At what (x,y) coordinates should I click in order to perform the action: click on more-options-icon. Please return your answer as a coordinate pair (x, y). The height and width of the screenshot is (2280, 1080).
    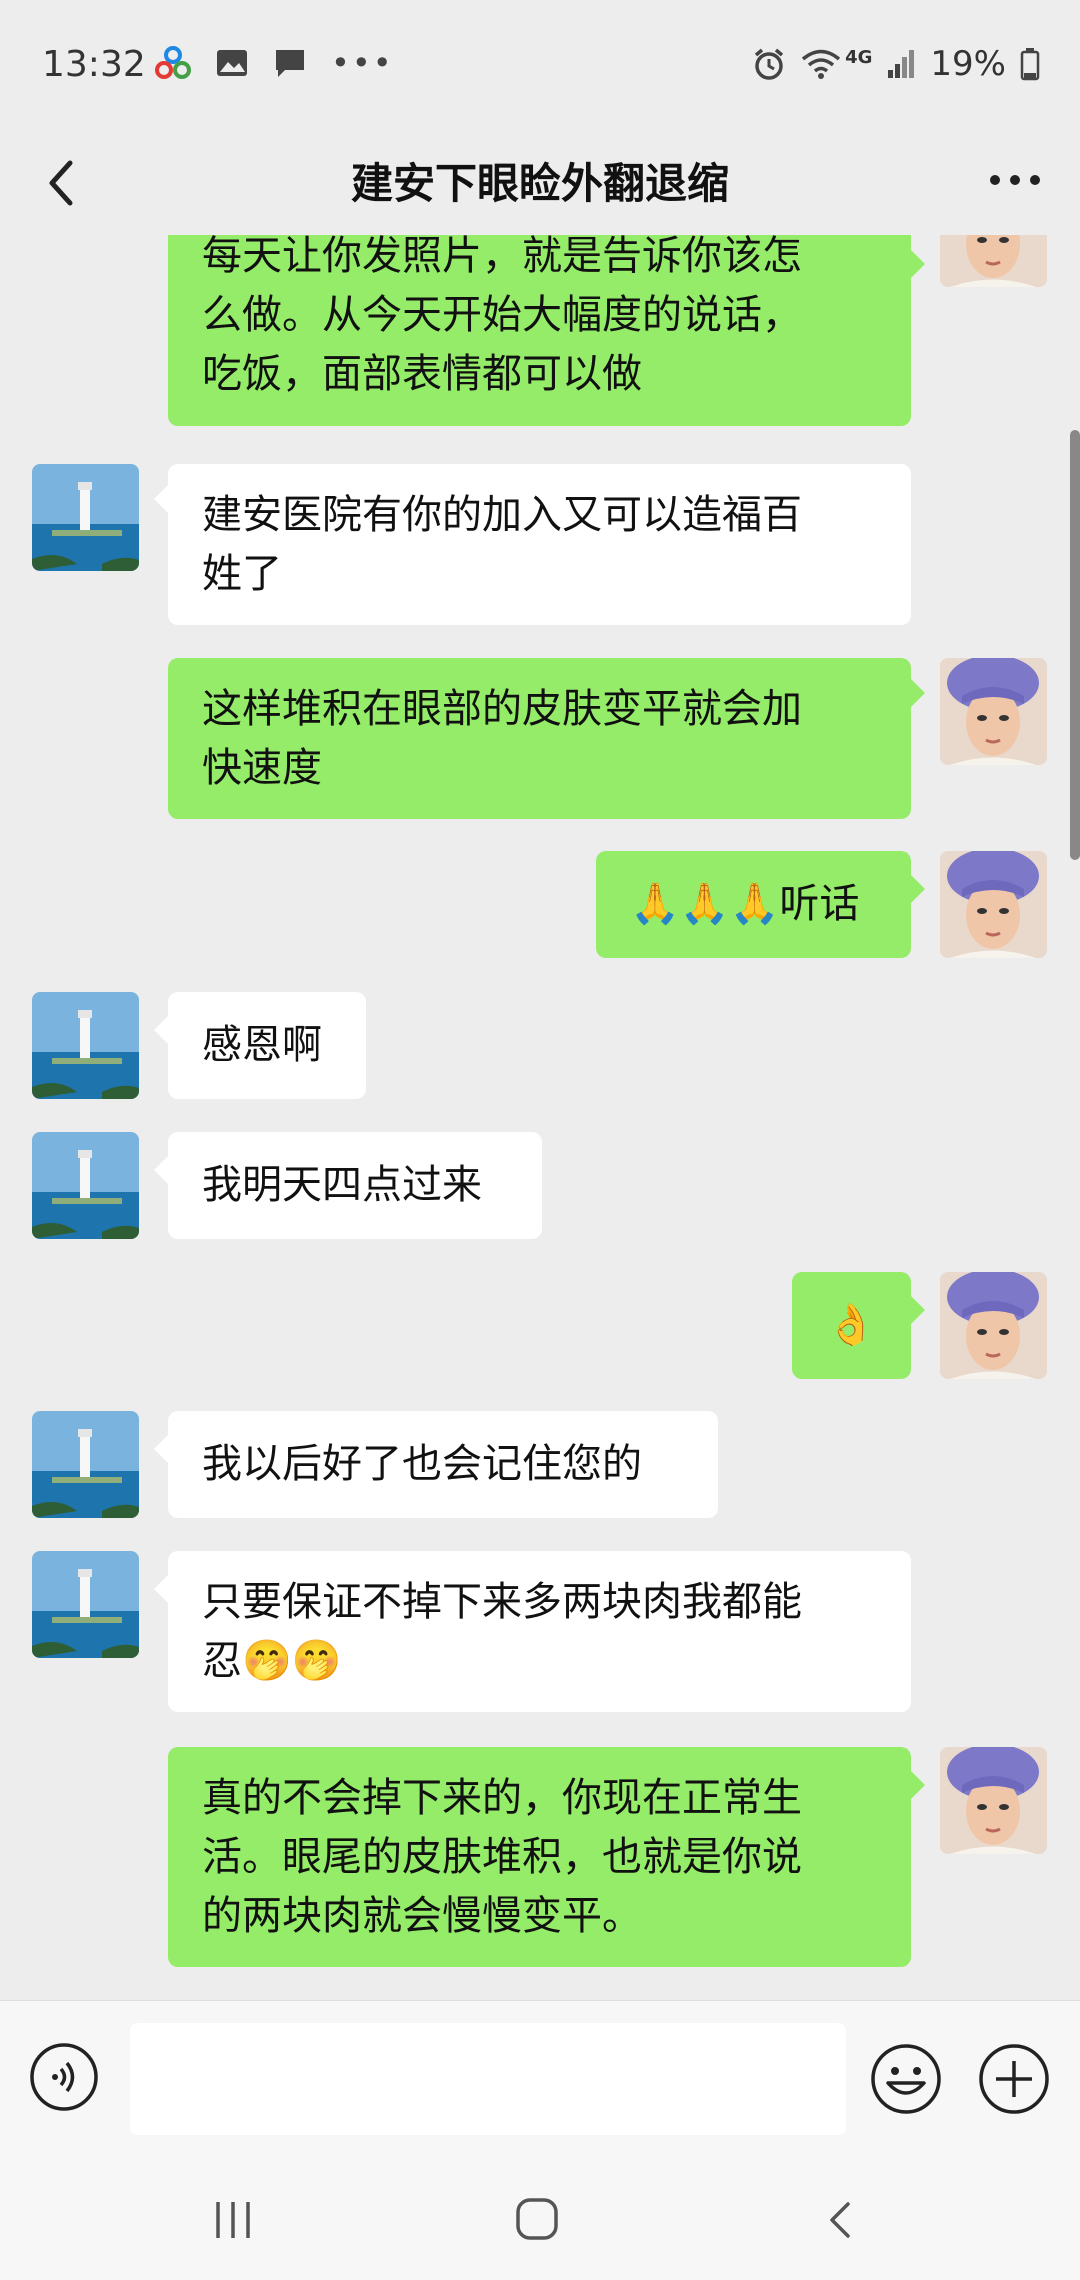
    Looking at the image, I should click on (1015, 180).